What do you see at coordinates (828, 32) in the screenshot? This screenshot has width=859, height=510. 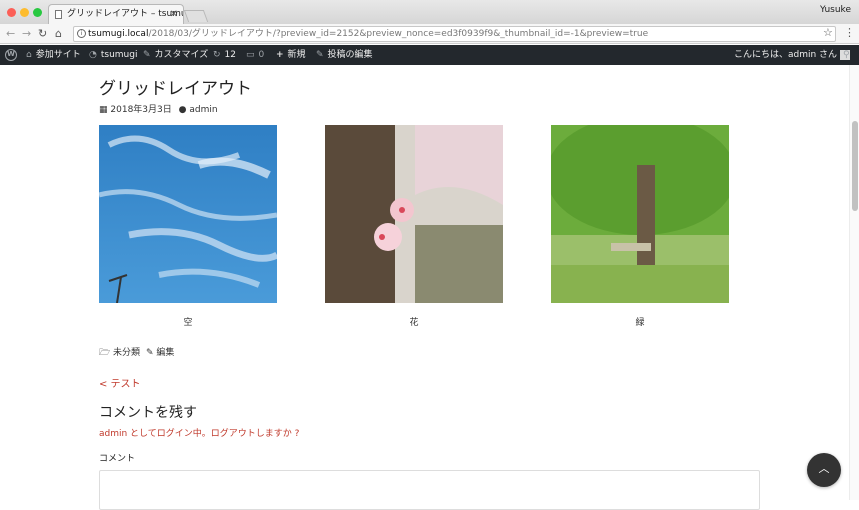 I see `bookmark-star-icon: ☆` at bounding box center [828, 32].